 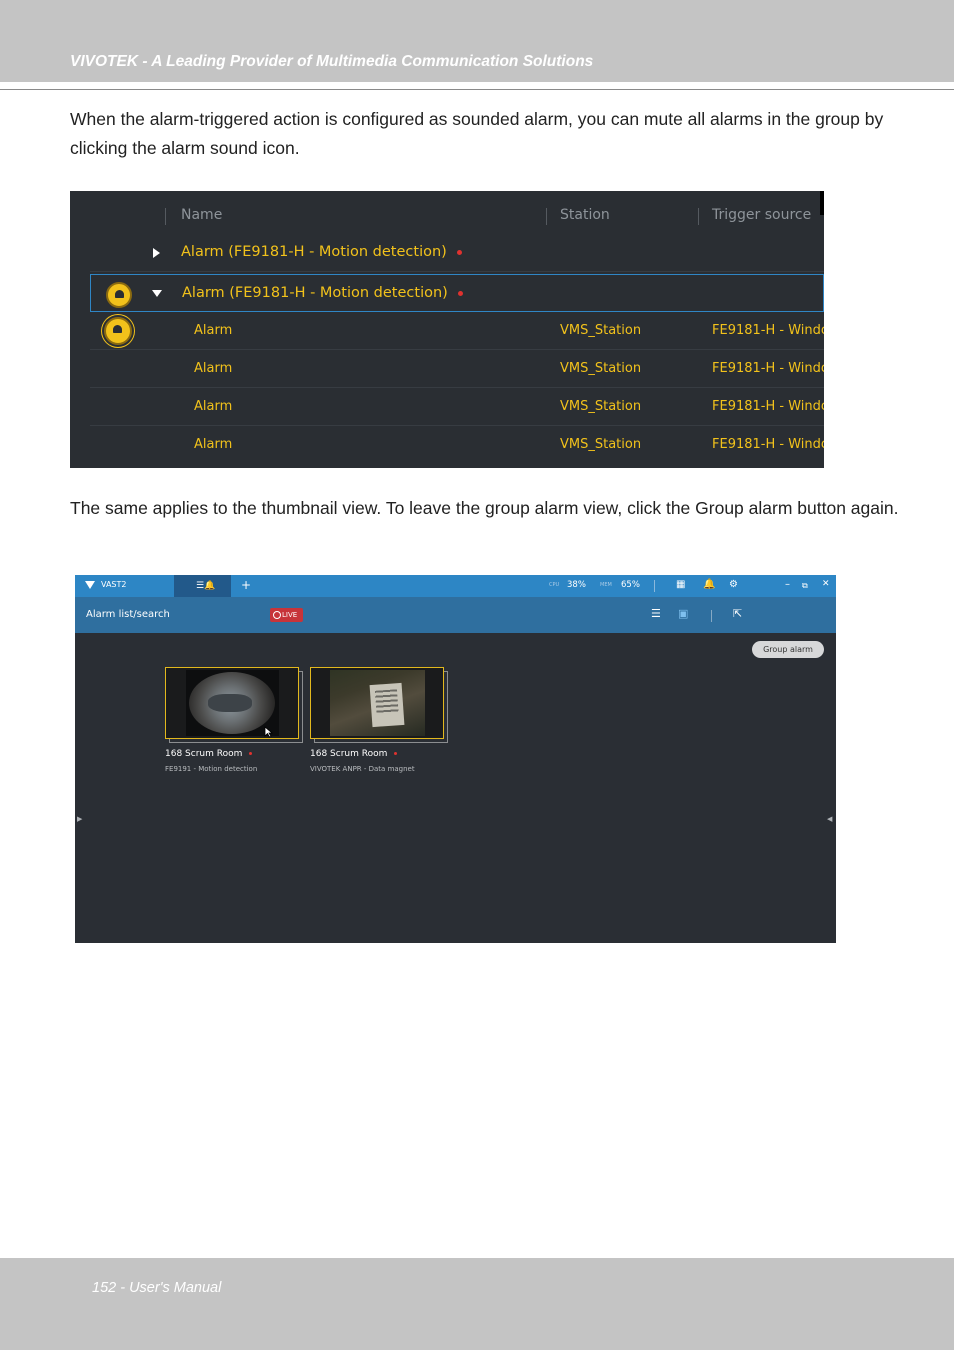 I want to click on vivotek-logo-icon, so click(x=90, y=585).